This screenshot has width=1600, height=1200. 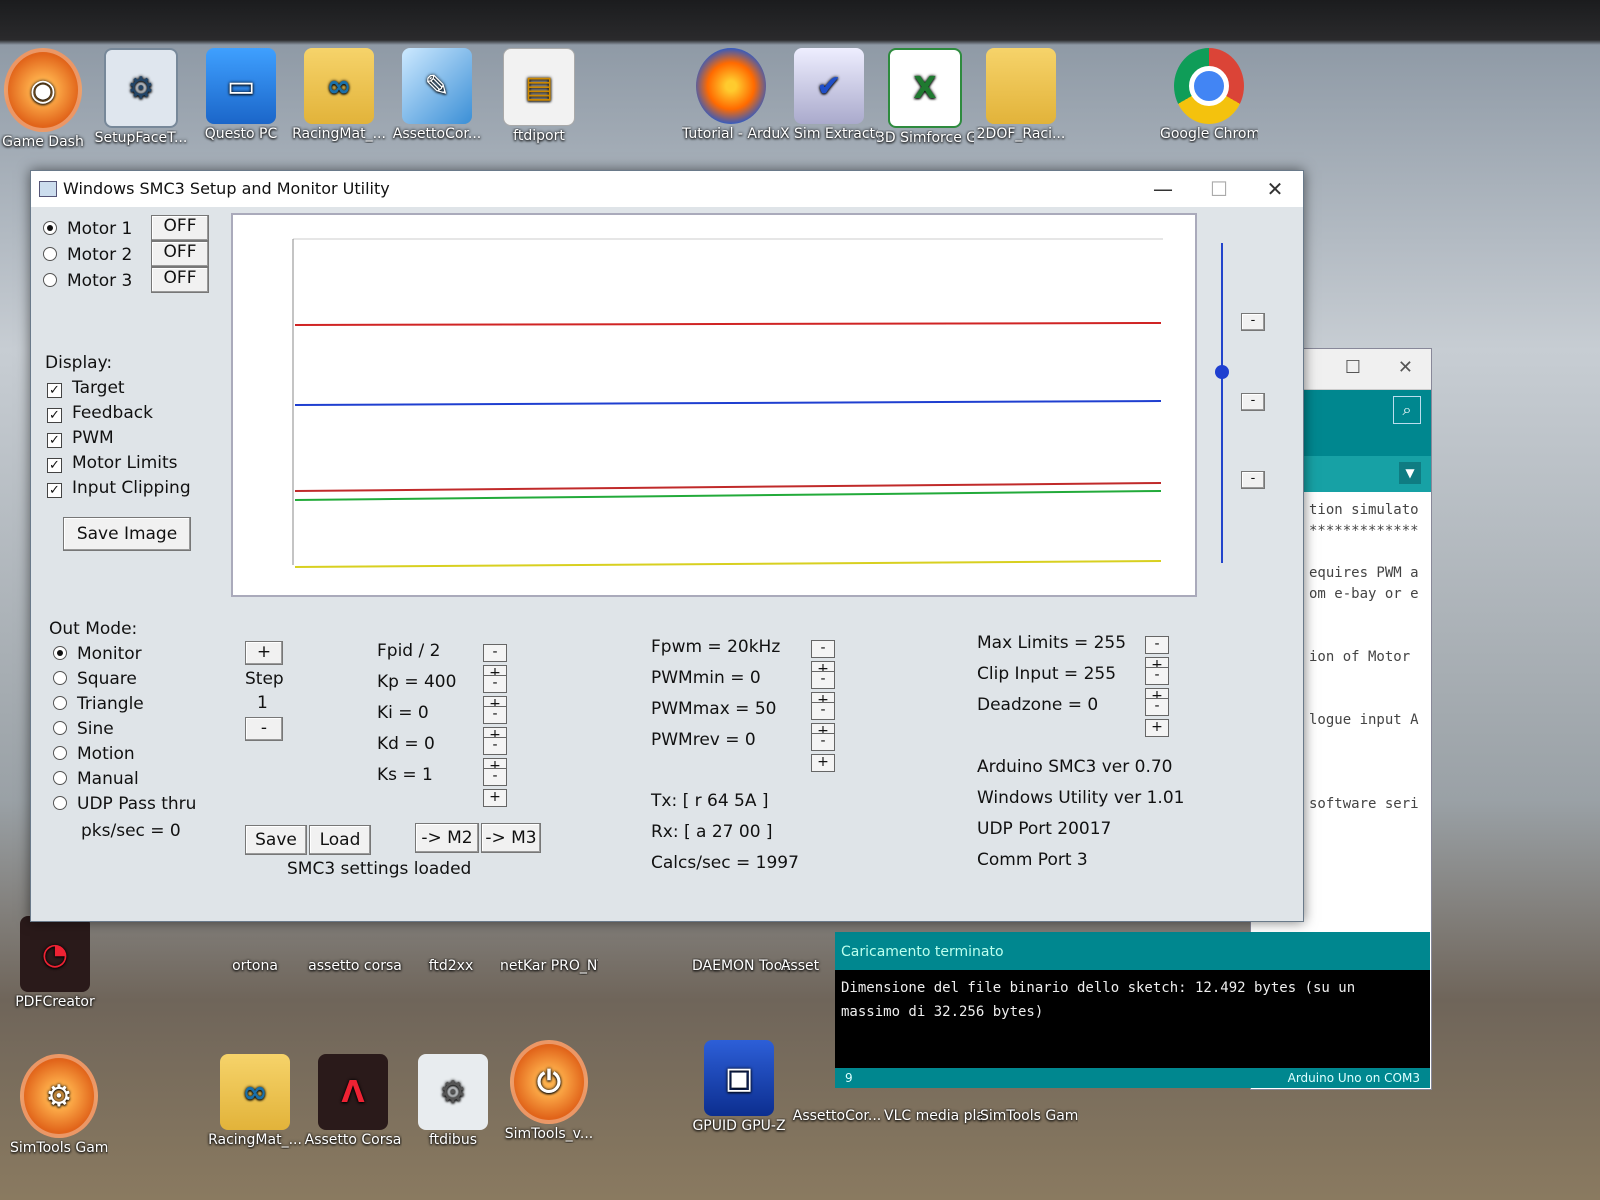 What do you see at coordinates (447, 838) in the screenshot?
I see `copy-to-m2-button: -> M2` at bounding box center [447, 838].